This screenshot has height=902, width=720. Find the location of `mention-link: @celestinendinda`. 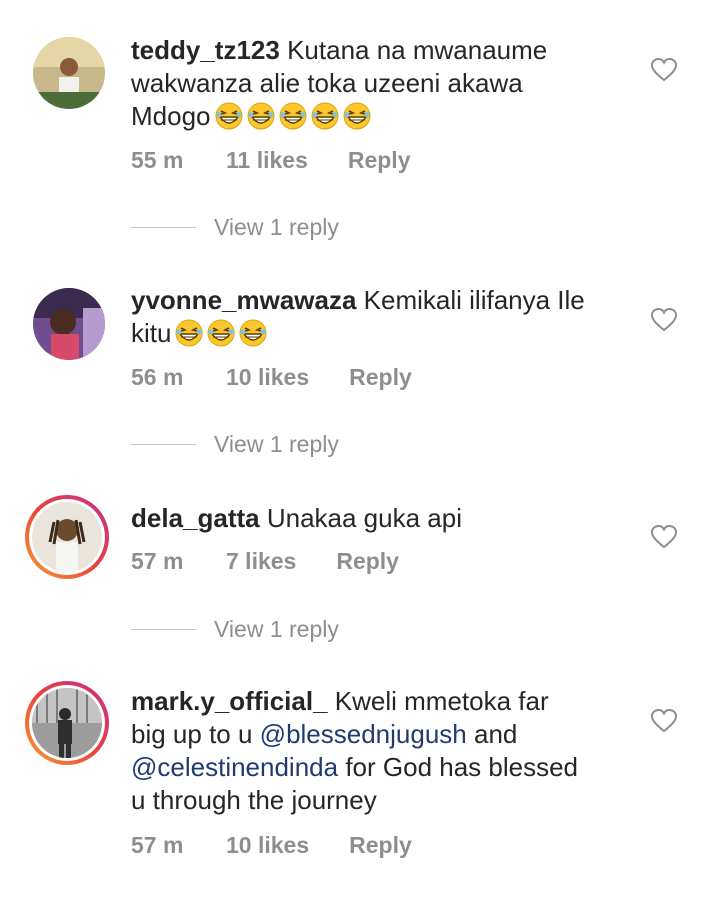

mention-link: @celestinendinda is located at coordinates (234, 767).